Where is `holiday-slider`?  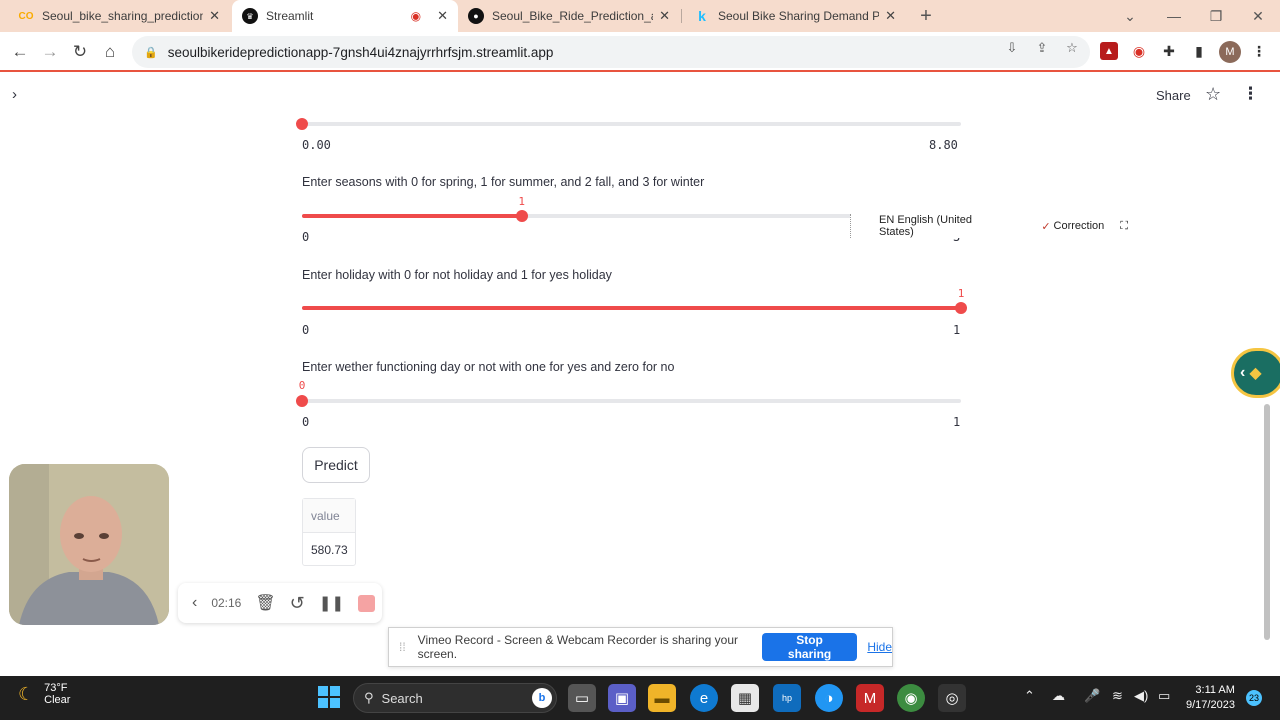 holiday-slider is located at coordinates (634, 308).